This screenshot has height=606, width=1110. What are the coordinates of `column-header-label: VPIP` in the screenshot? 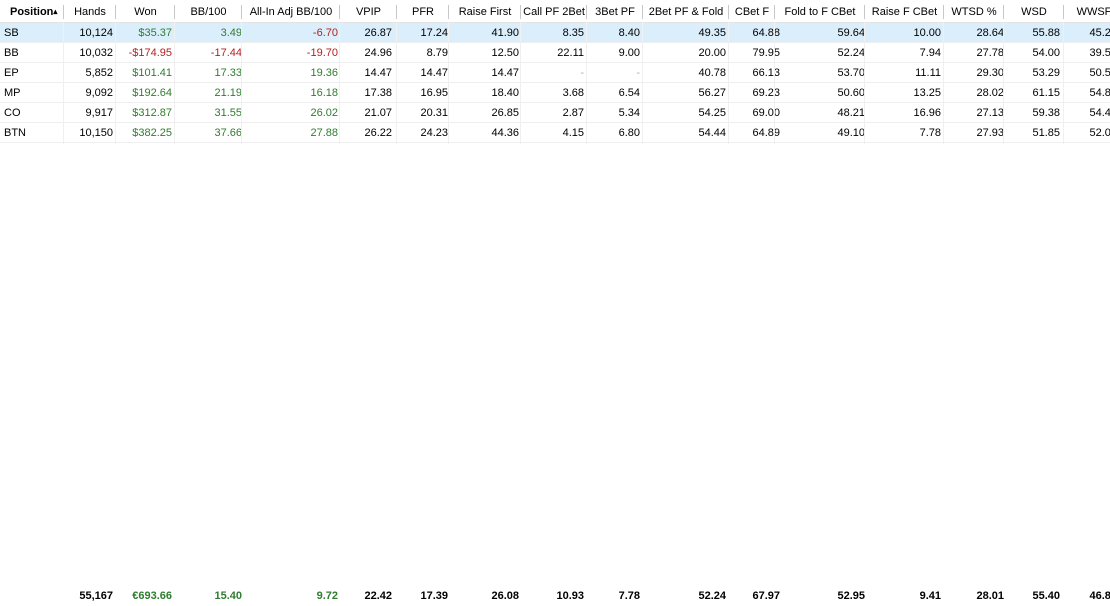 It's located at (368, 12).